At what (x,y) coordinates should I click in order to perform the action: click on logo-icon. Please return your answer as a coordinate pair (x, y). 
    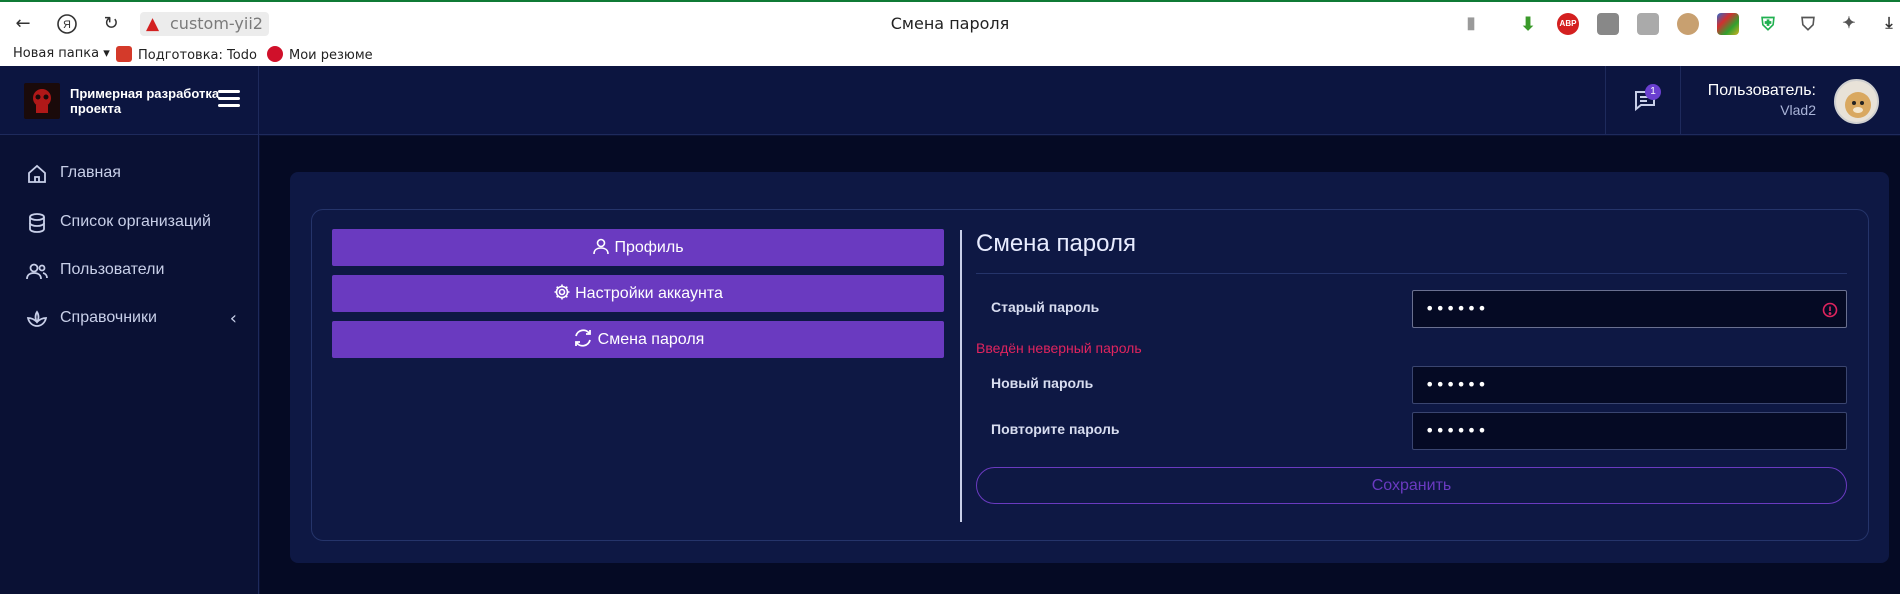
    Looking at the image, I should click on (42, 101).